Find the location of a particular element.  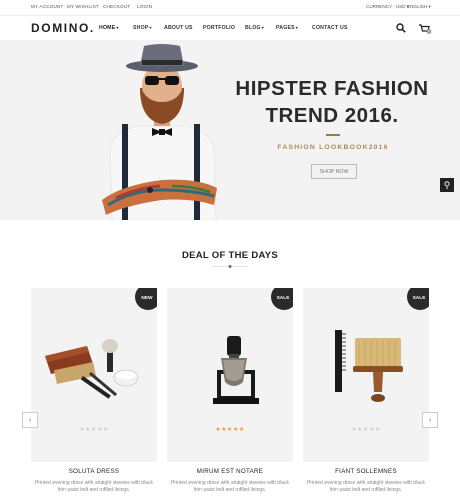

nav-home-label: HOME is located at coordinates (107, 28).